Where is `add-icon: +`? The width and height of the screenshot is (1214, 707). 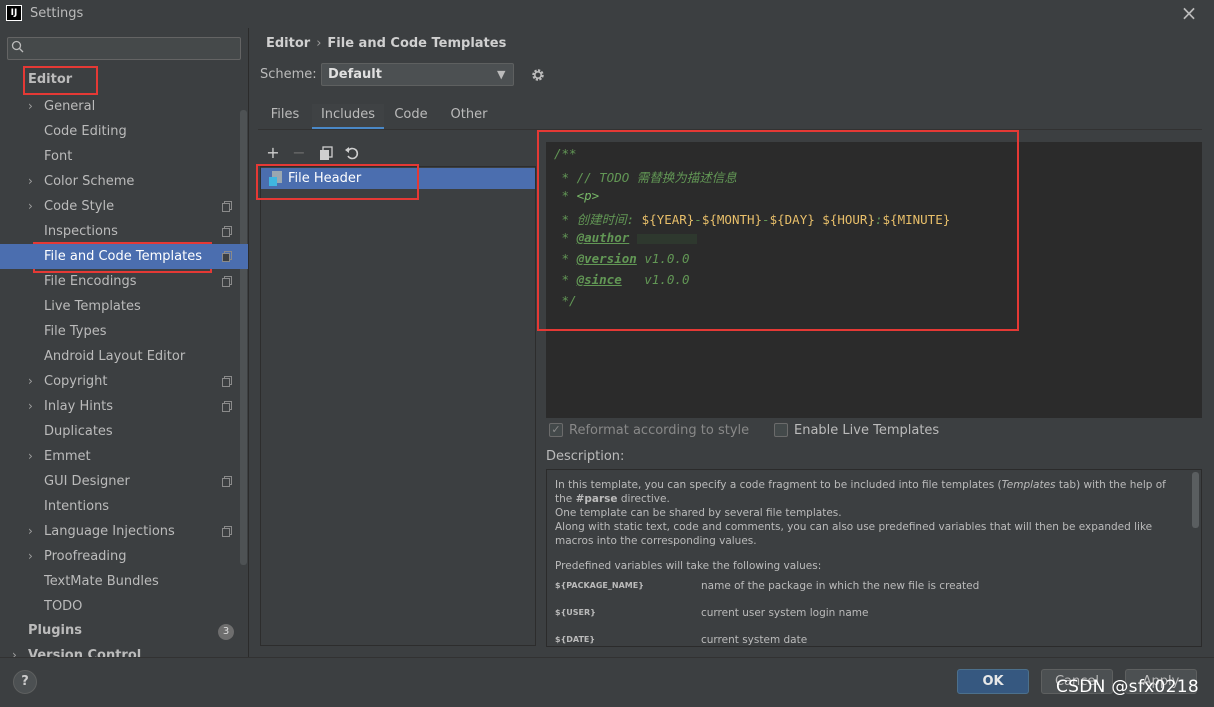 add-icon: + is located at coordinates (273, 153).